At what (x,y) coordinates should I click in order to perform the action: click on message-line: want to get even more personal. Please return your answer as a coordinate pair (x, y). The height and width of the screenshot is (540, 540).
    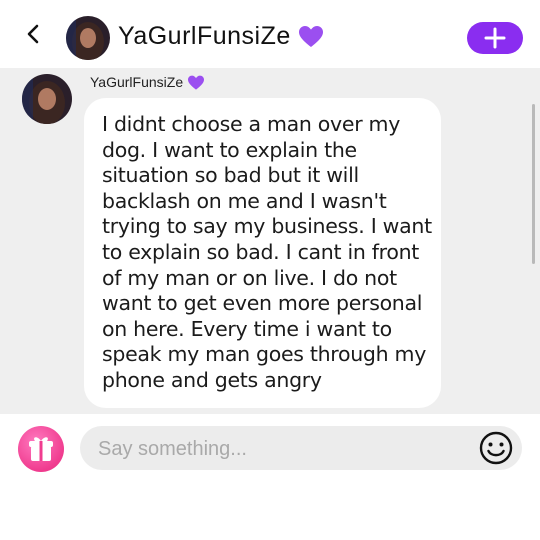
    Looking at the image, I should click on (262, 303).